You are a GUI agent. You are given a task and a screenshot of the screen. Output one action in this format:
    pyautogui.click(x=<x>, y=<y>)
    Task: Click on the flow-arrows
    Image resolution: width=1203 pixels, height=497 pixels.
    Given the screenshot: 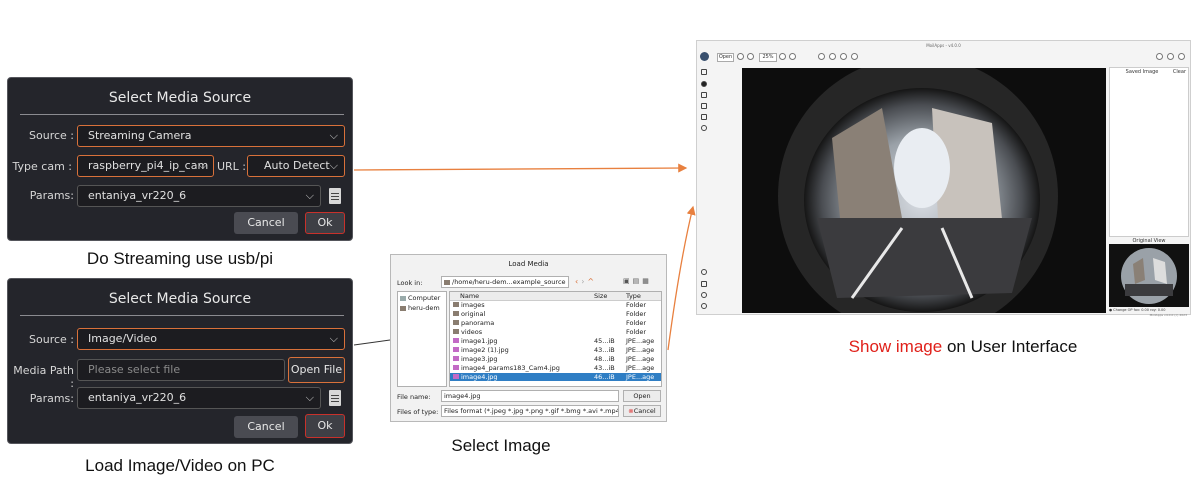 What is the action you would take?
    pyautogui.click(x=524, y=257)
    